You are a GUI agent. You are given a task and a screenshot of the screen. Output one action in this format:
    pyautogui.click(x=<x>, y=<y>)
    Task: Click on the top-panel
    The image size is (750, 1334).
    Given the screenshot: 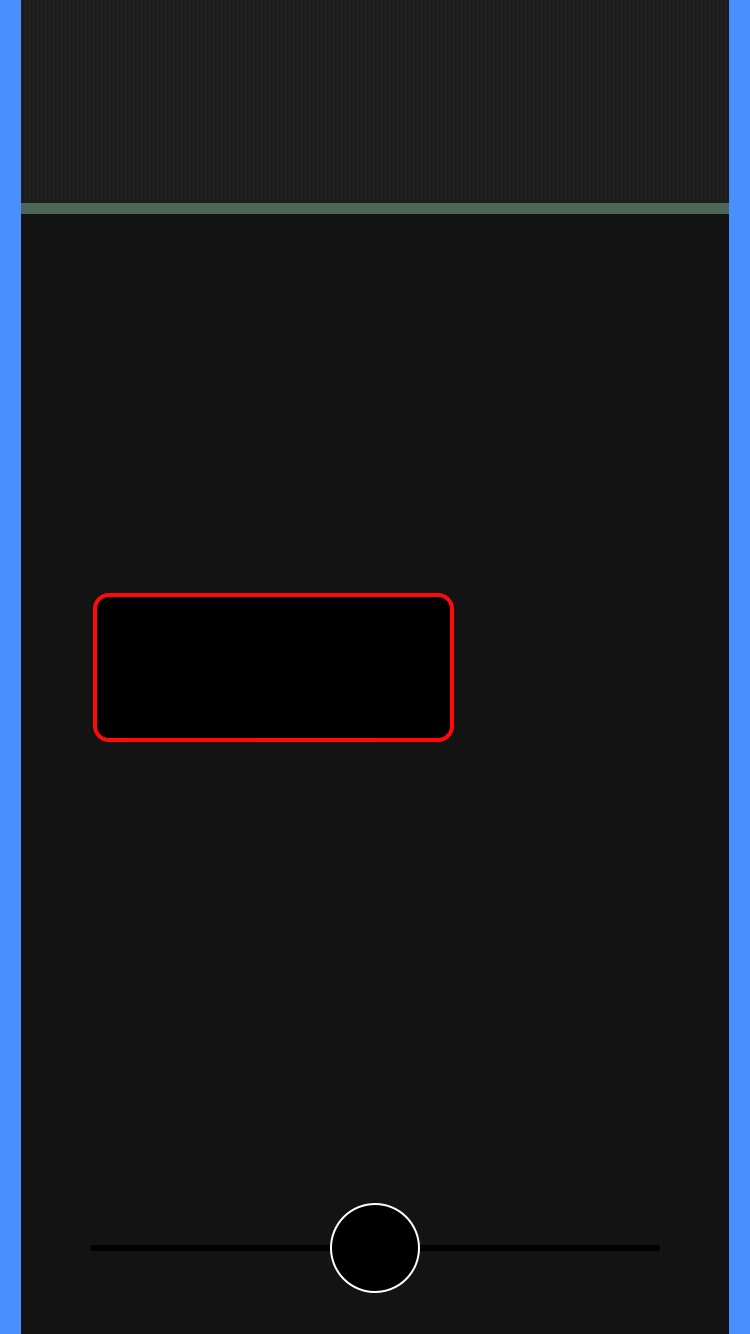 What is the action you would take?
    pyautogui.click(x=375, y=101)
    